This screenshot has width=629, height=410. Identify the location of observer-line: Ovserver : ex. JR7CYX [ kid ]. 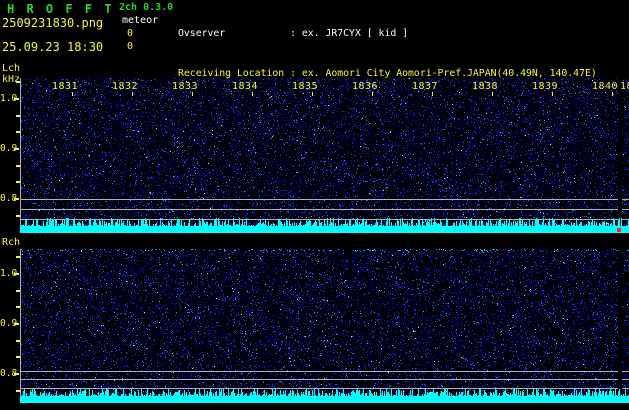
(293, 34).